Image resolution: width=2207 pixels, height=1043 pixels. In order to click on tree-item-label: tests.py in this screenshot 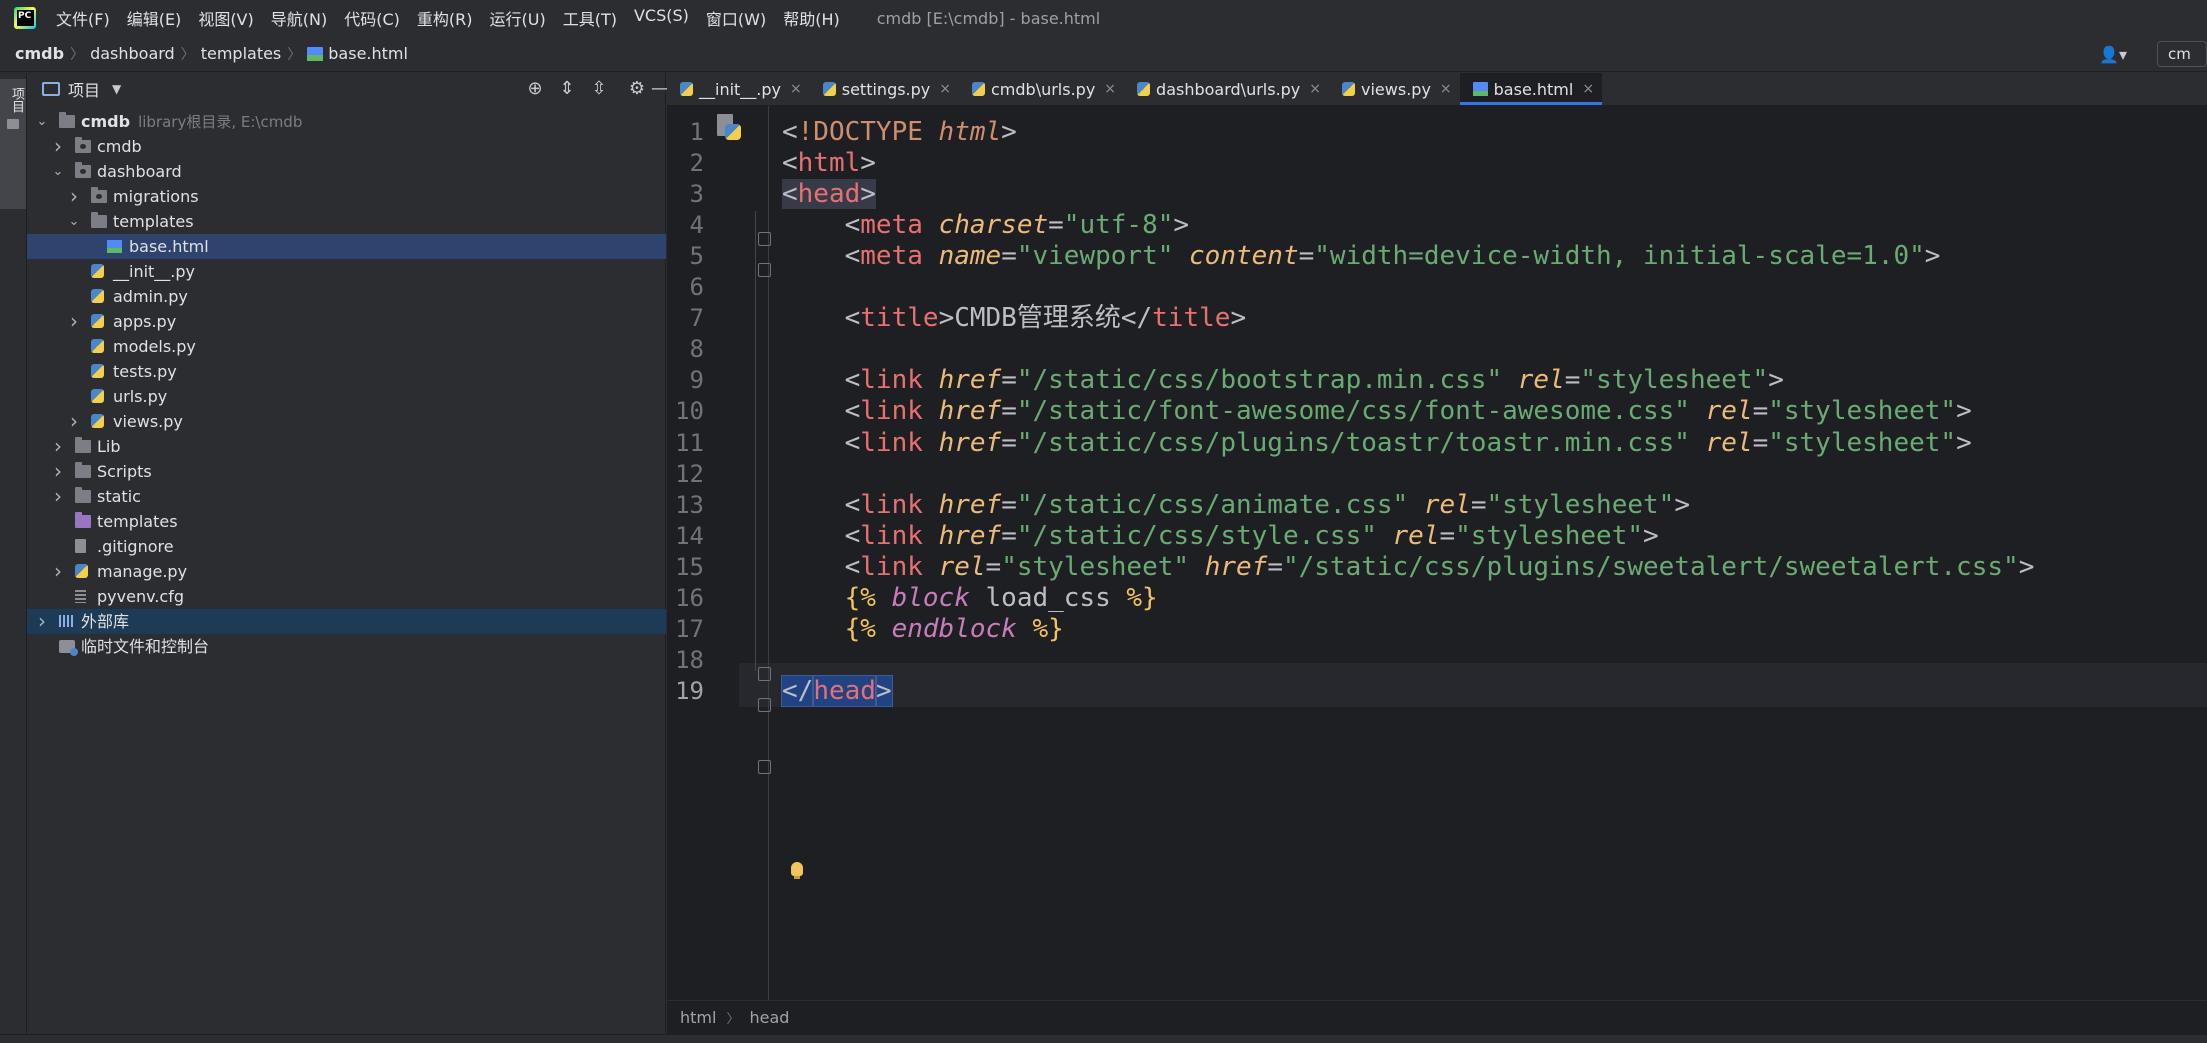, I will do `click(145, 371)`.